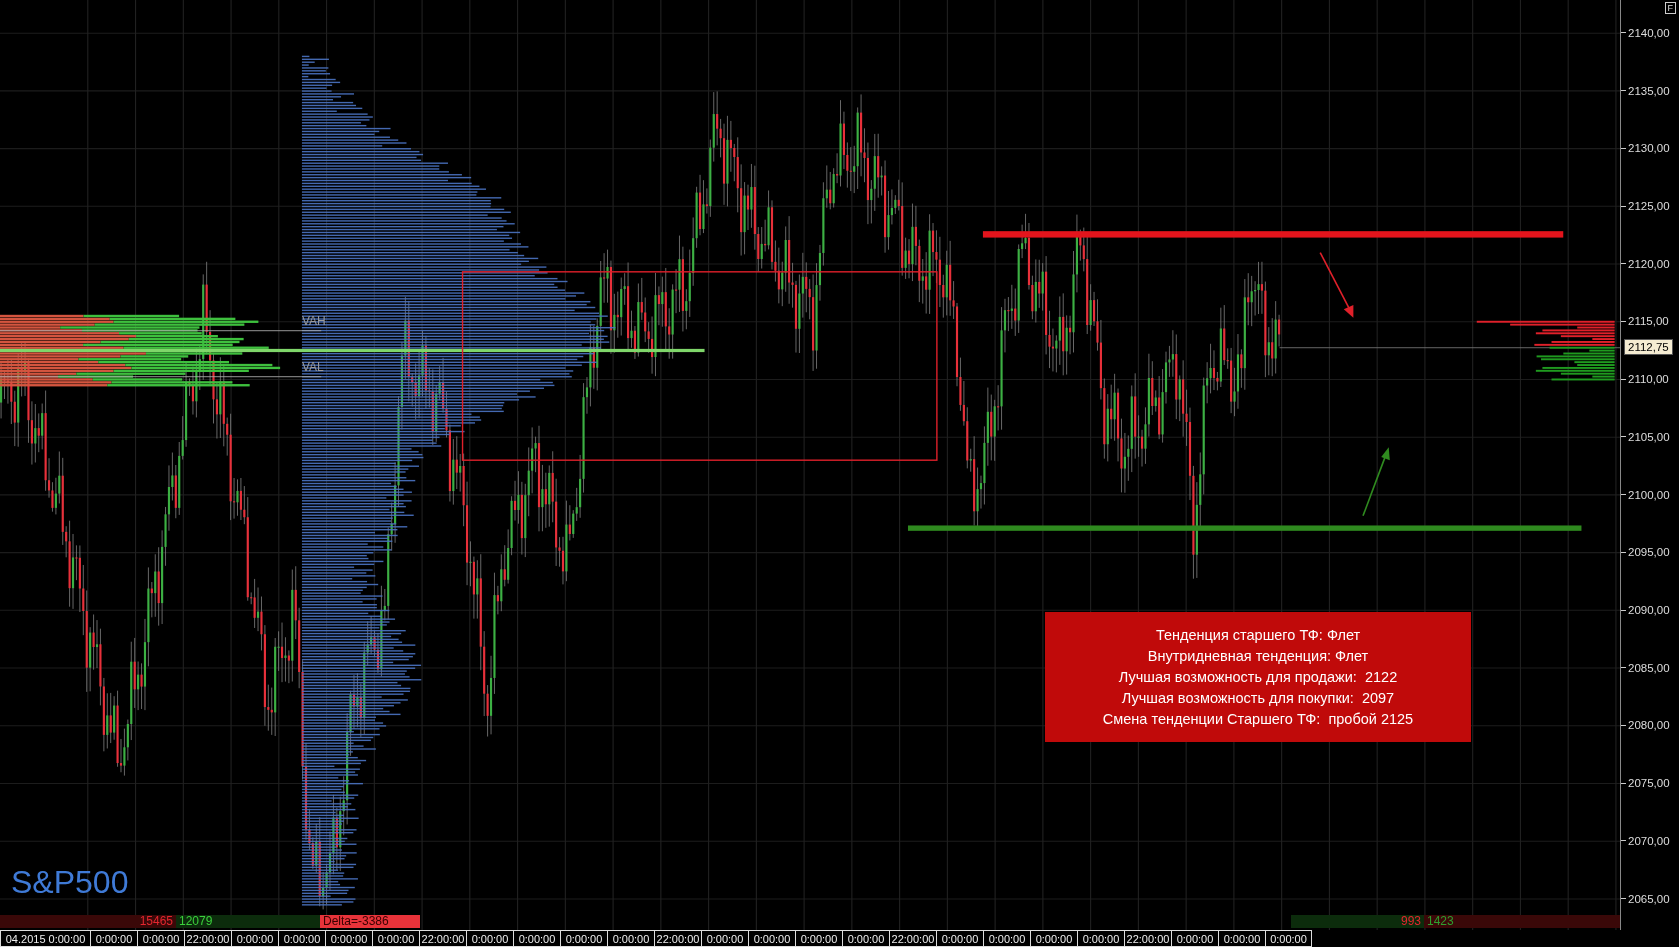  I want to click on price-label: 2135,00, so click(1649, 90).